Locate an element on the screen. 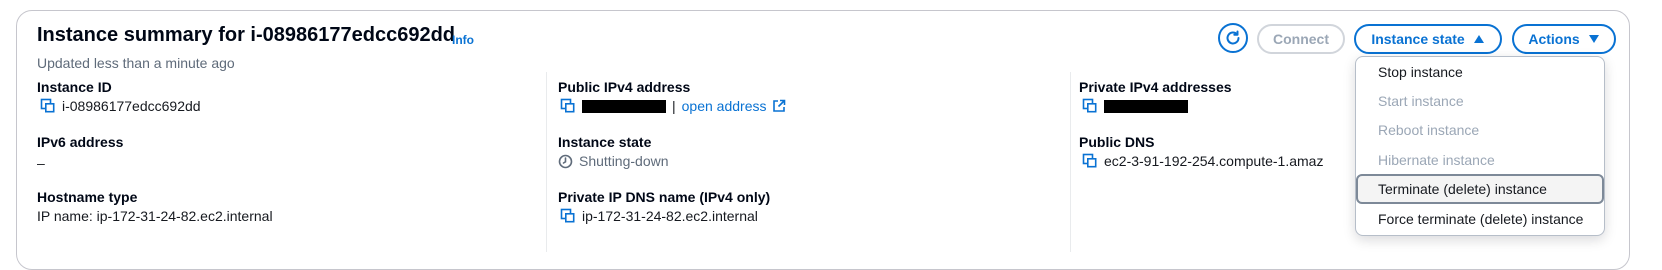  menu-item-force-terminate-instance: Force terminate (delete) instance is located at coordinates (1480, 219).